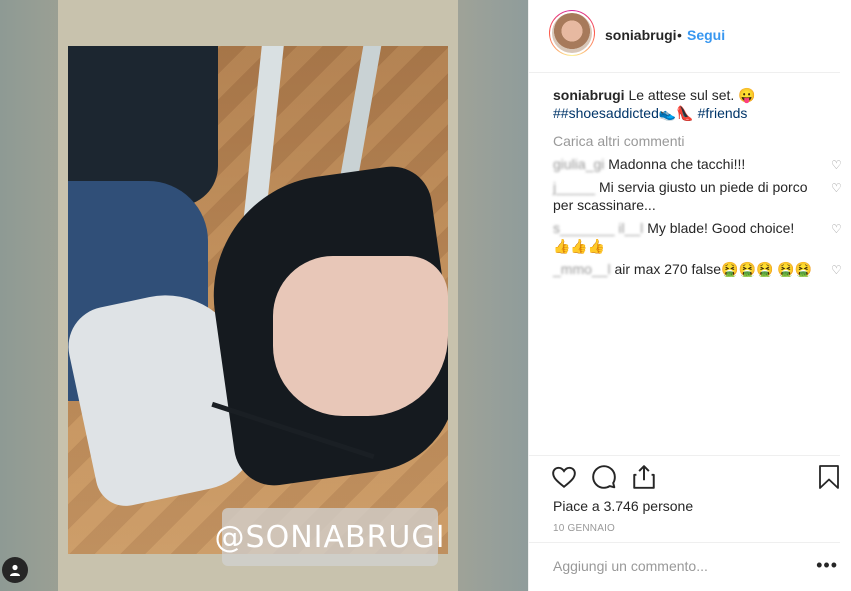 This screenshot has width=851, height=591. I want to click on bookmark-icon, so click(829, 477).